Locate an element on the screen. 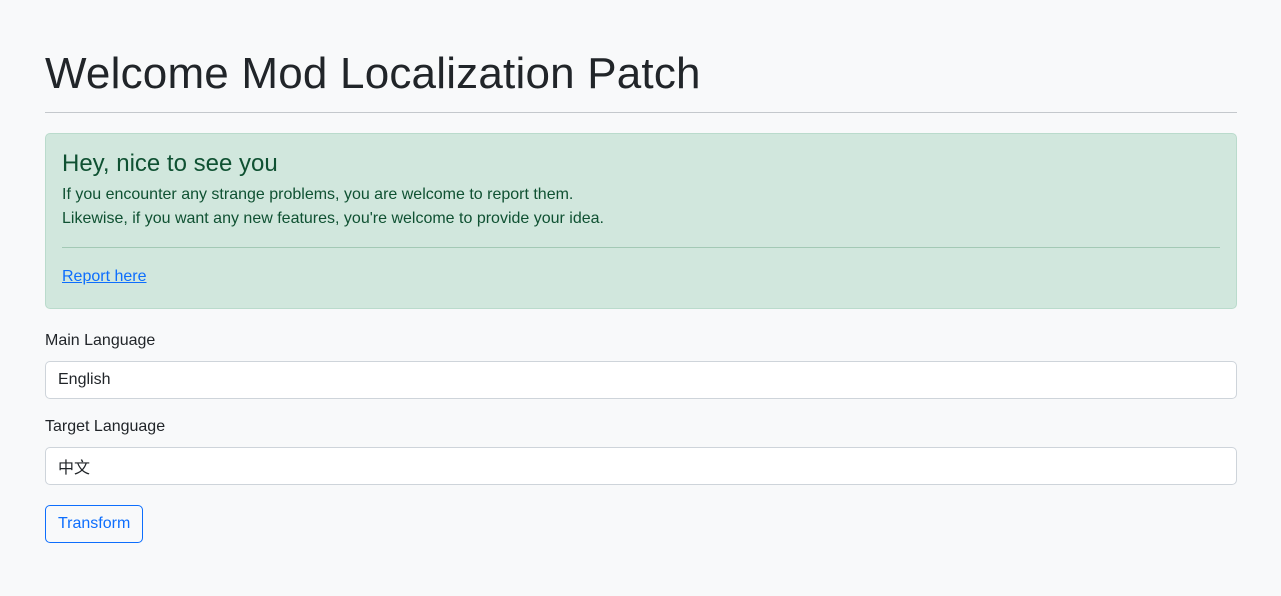  title-divider is located at coordinates (641, 112).